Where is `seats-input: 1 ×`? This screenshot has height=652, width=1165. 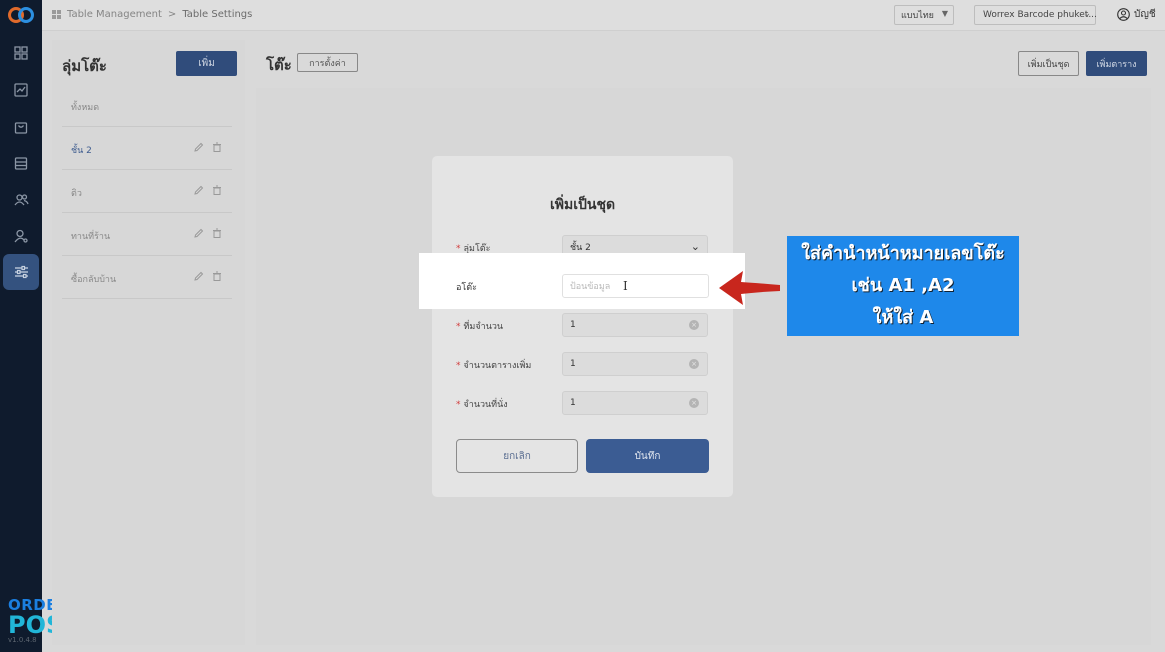
seats-input: 1 × is located at coordinates (635, 403).